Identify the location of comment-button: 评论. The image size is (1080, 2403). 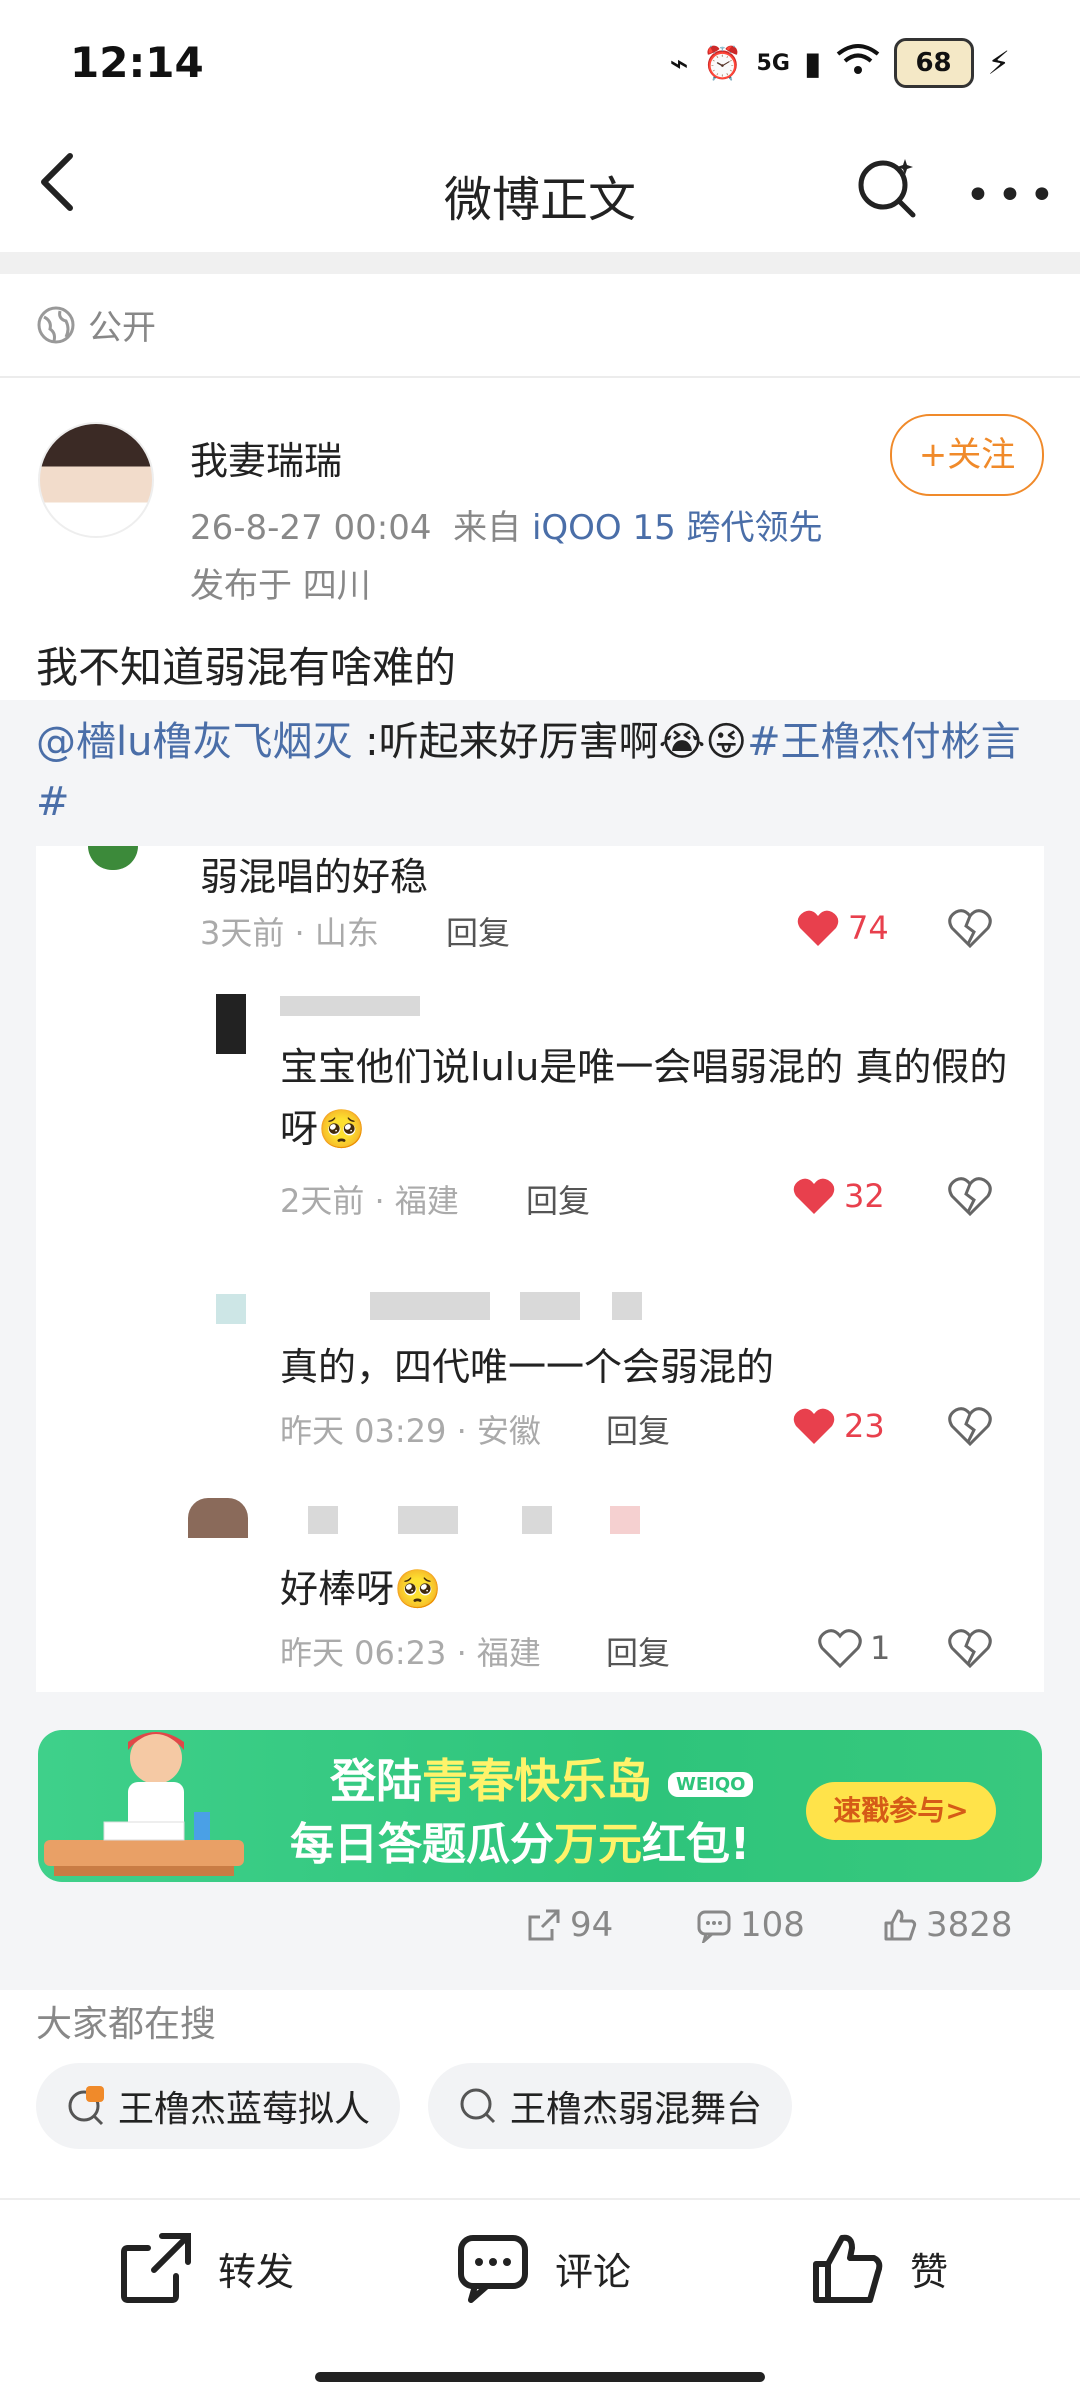
(543, 2268).